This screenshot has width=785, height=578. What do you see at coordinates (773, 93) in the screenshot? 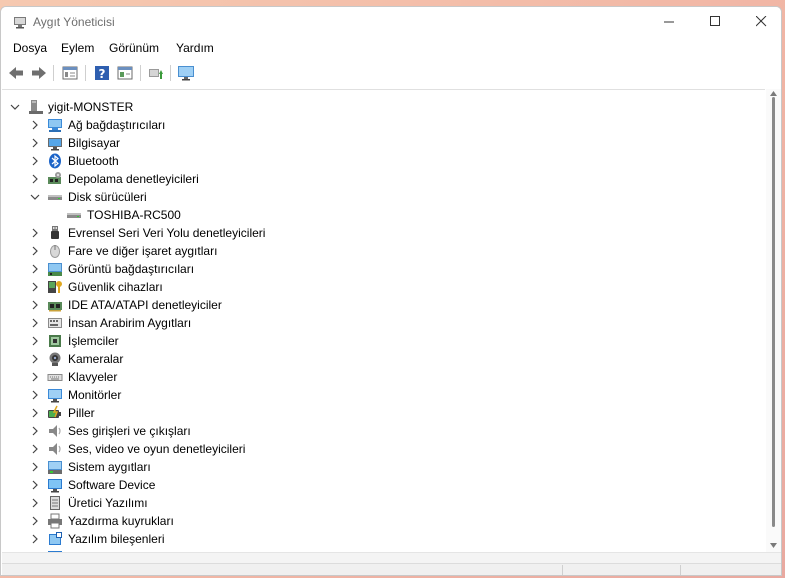
I see `scroll-up-icon` at bounding box center [773, 93].